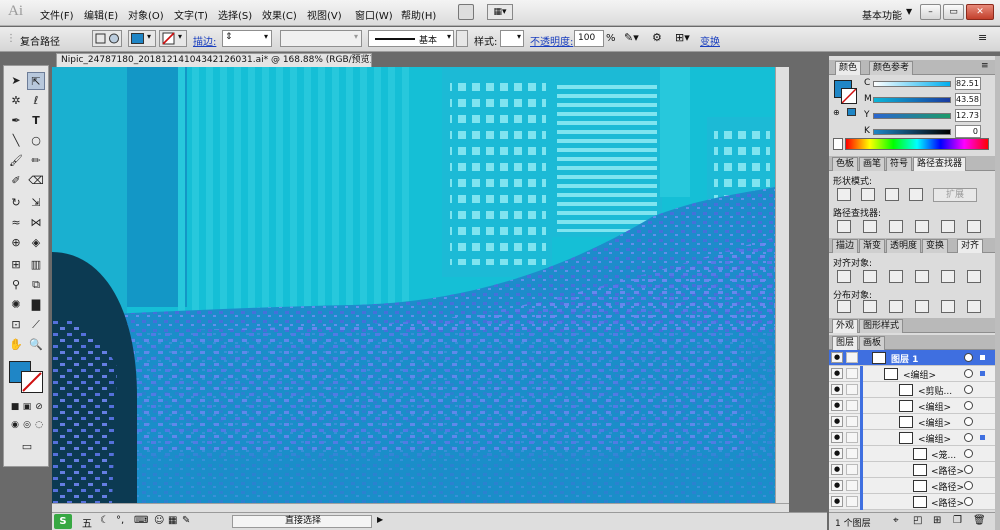 This screenshot has height=530, width=1000. I want to click on minus-back-icon, so click(974, 226).